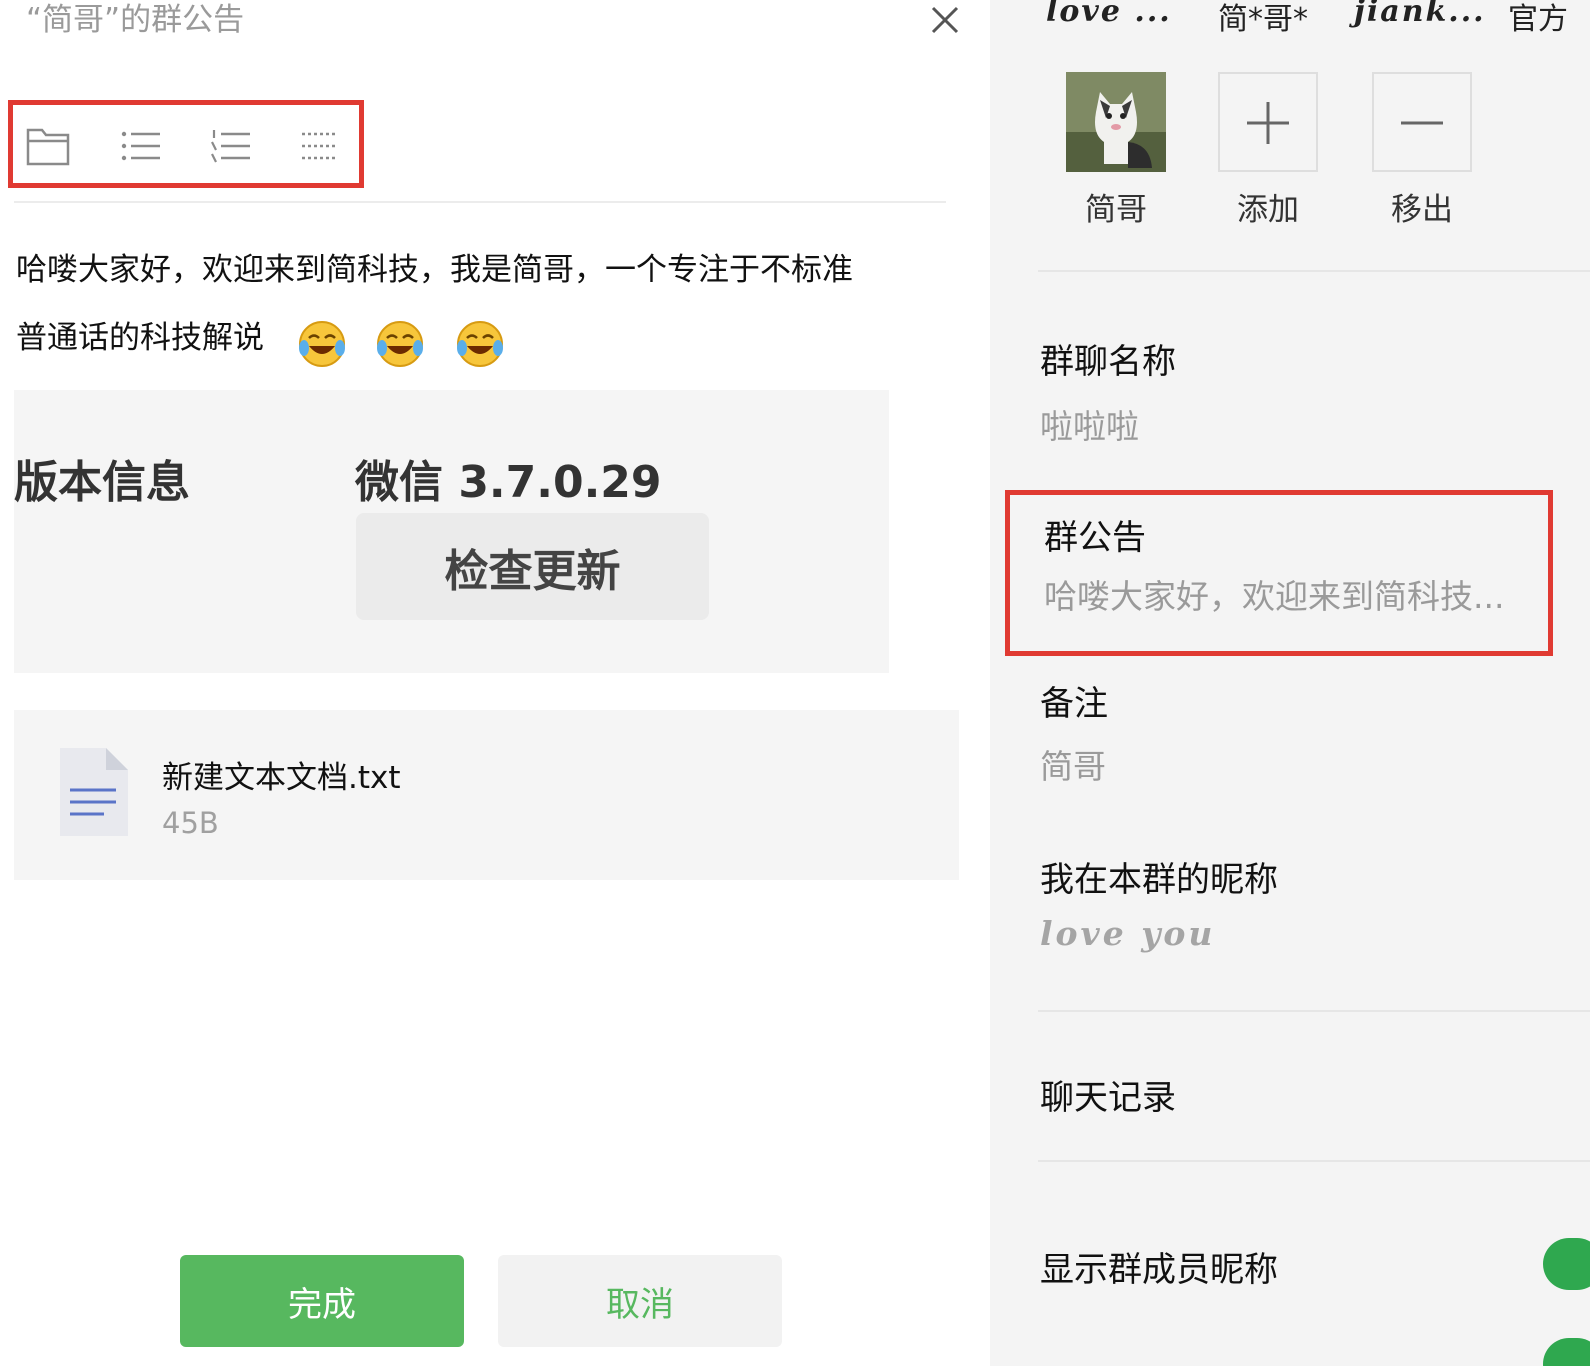 This screenshot has width=1590, height=1366. I want to click on text-file-icon, so click(94, 792).